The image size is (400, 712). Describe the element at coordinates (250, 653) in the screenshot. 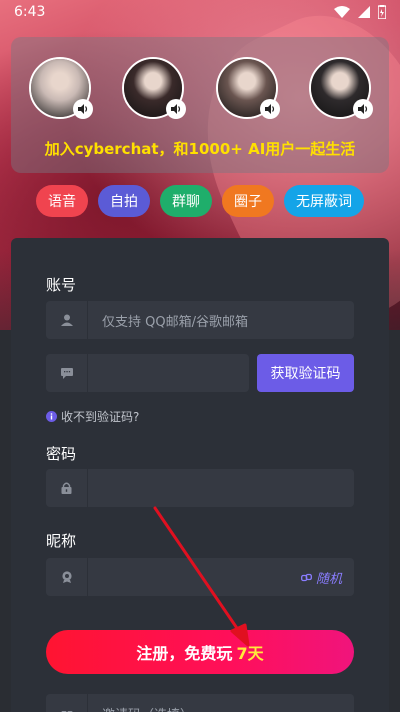

I see `free-days-label: 7天` at that location.